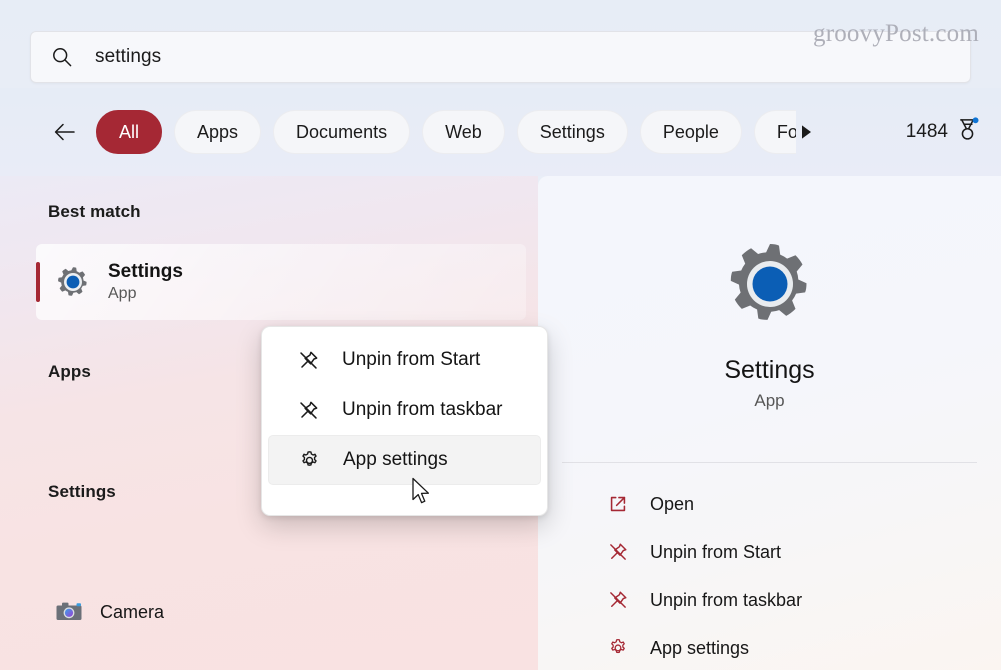 The height and width of the screenshot is (670, 1001). I want to click on tab-all-label: All, so click(129, 131).